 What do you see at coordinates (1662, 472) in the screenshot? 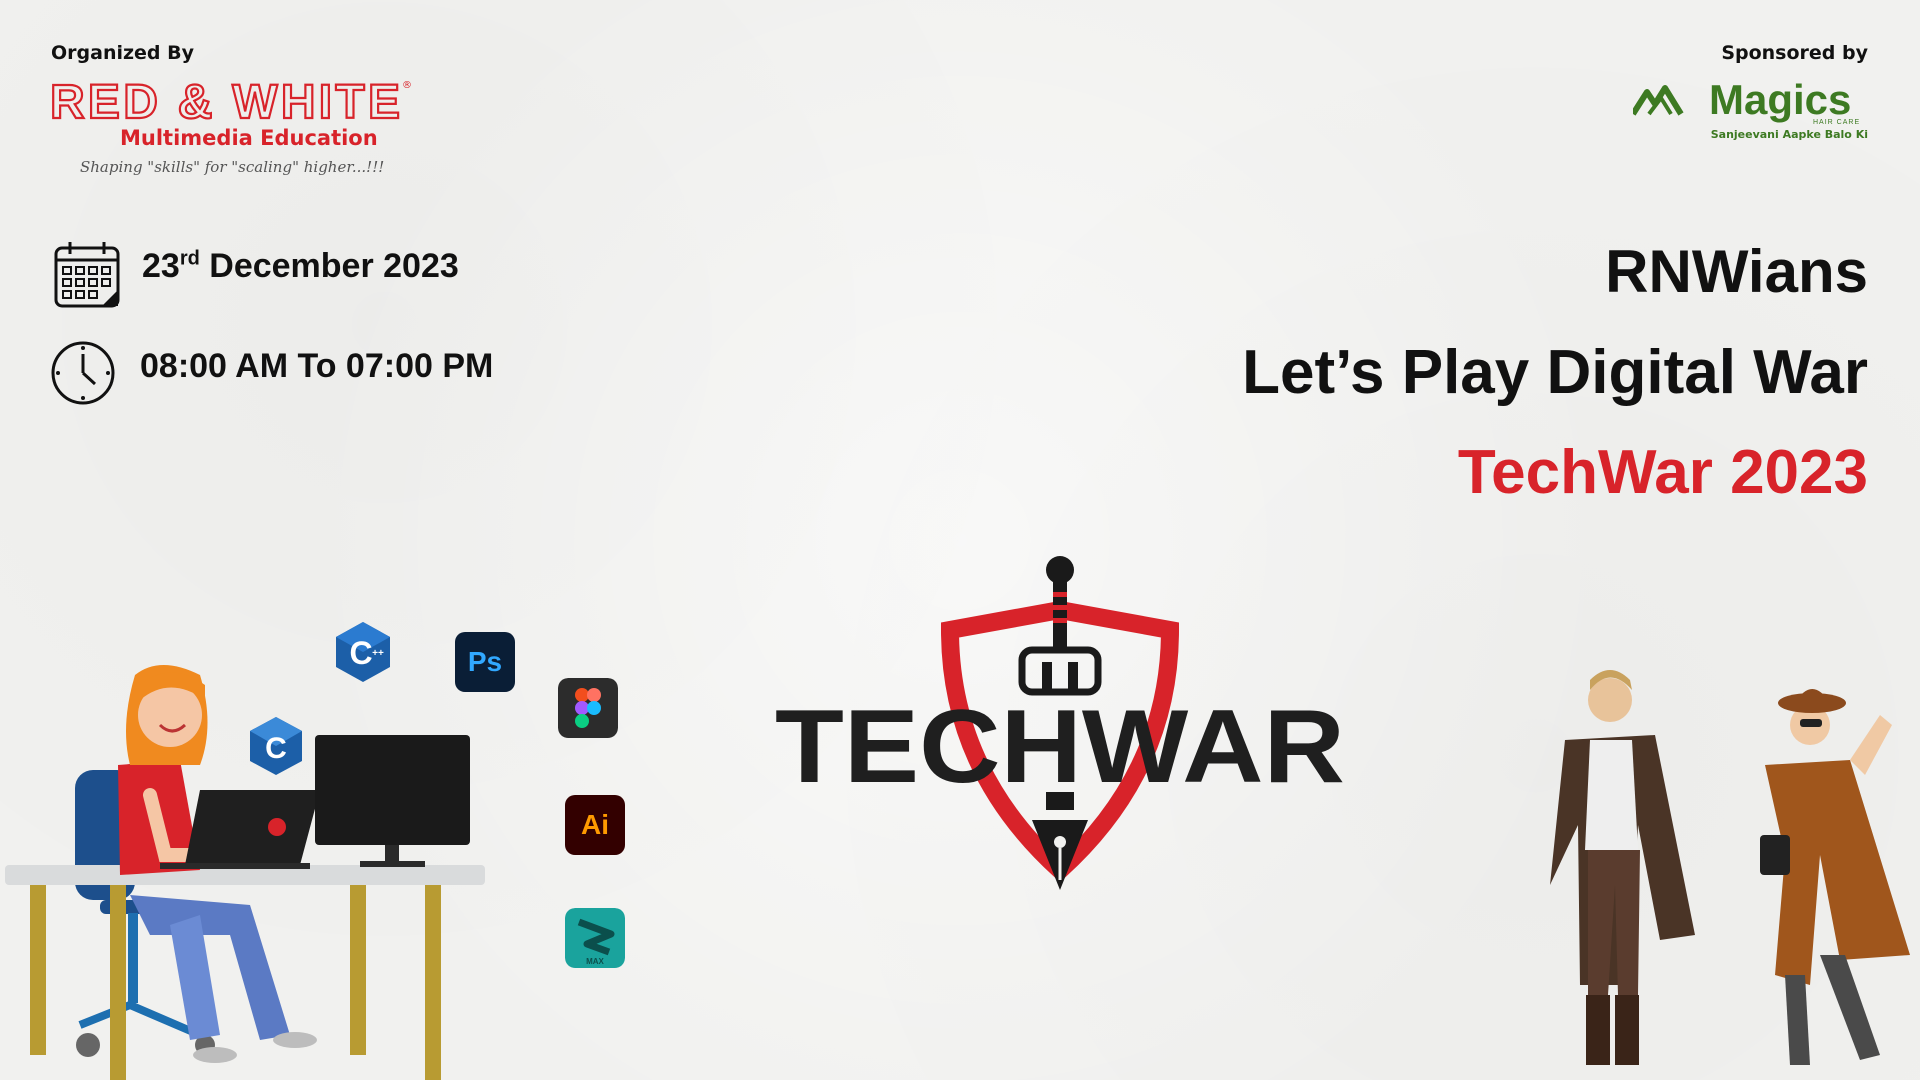
I see `headline-event-title: TechWar 2023` at bounding box center [1662, 472].